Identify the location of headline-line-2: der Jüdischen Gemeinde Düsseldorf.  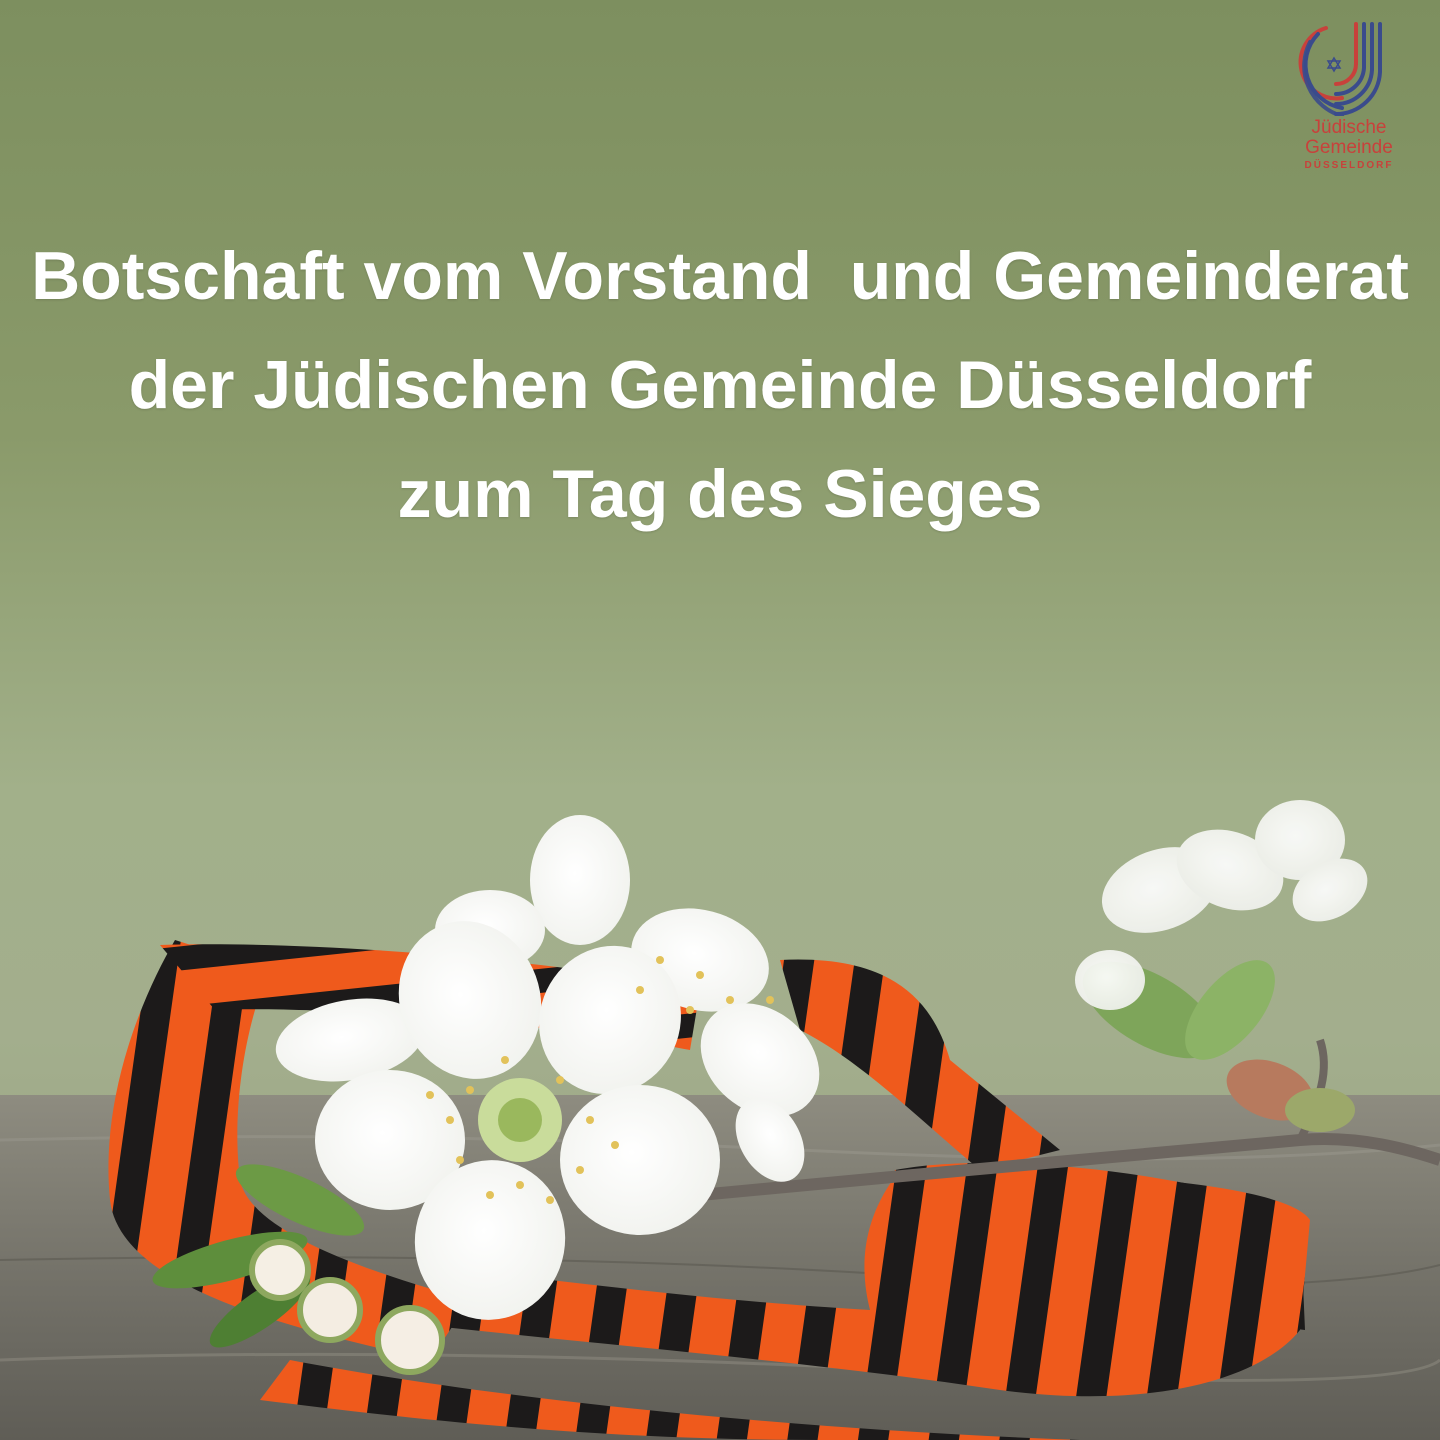
(720, 385).